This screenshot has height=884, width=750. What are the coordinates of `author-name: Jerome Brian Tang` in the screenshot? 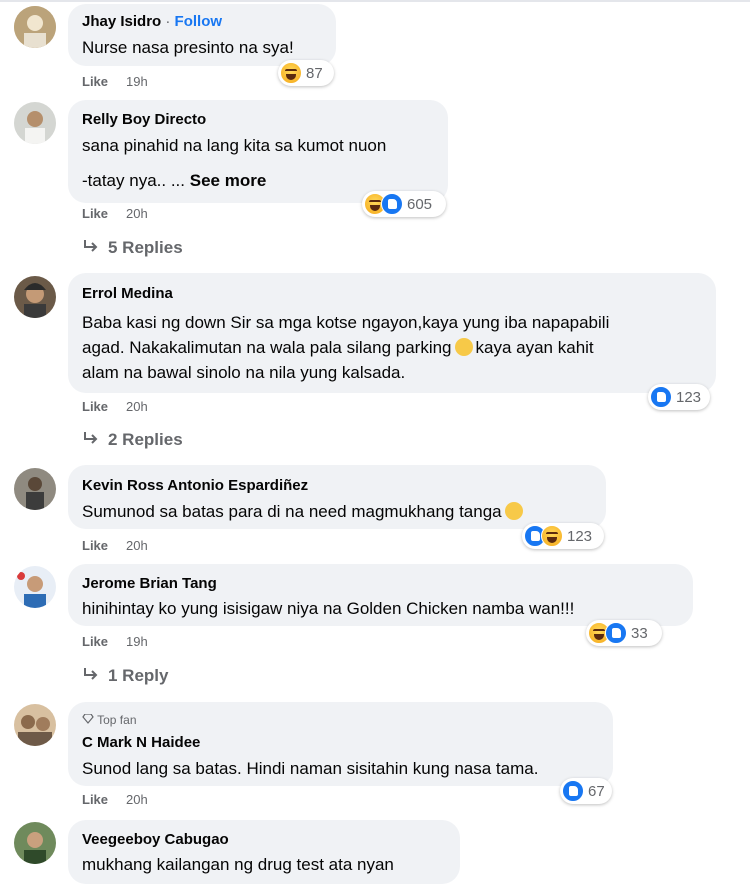 It's located at (149, 583).